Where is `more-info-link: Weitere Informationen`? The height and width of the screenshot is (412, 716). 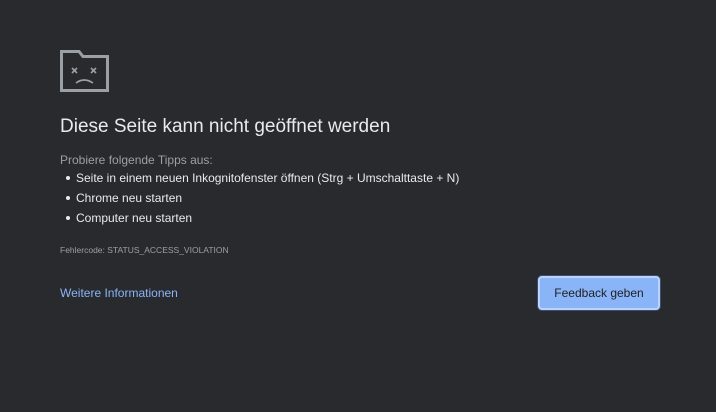
more-info-link: Weitere Informationen is located at coordinates (119, 293).